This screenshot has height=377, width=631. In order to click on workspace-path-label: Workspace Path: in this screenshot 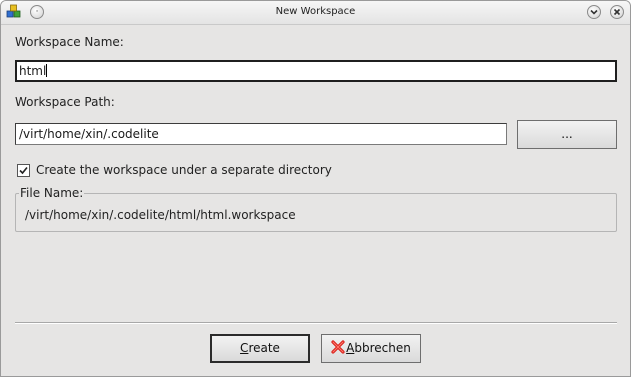, I will do `click(65, 102)`.